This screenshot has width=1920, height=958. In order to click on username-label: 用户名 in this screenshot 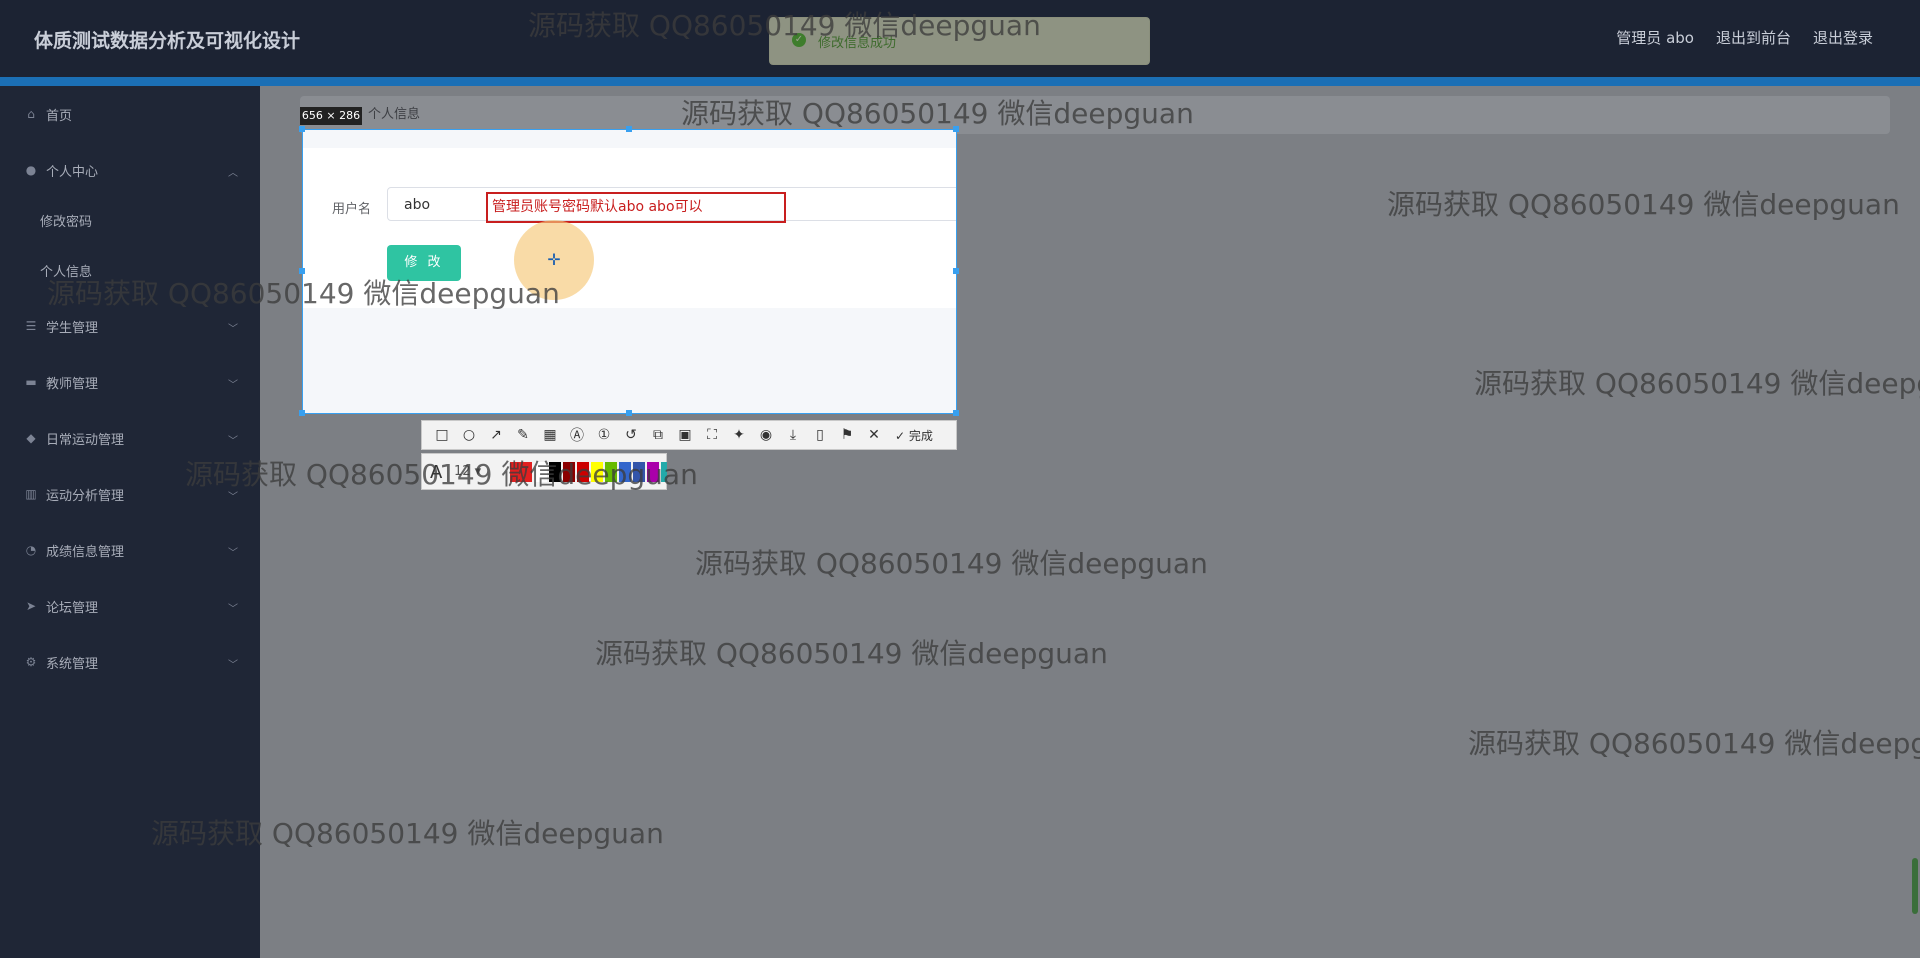, I will do `click(352, 209)`.